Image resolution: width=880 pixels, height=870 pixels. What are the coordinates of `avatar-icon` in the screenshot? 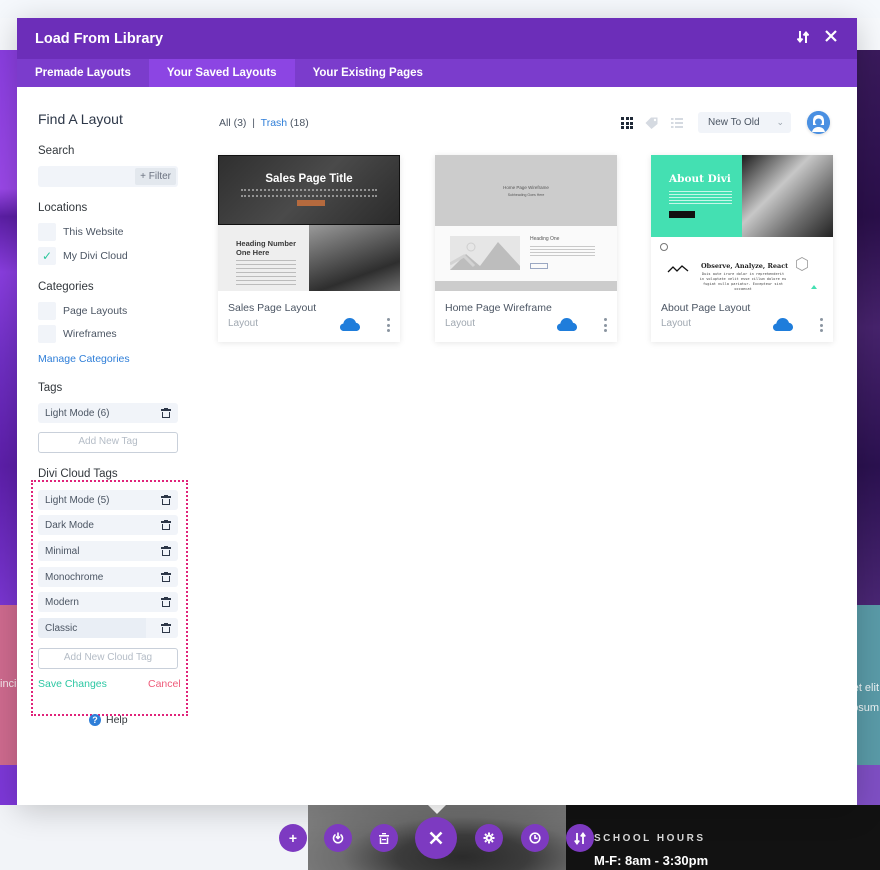 It's located at (818, 122).